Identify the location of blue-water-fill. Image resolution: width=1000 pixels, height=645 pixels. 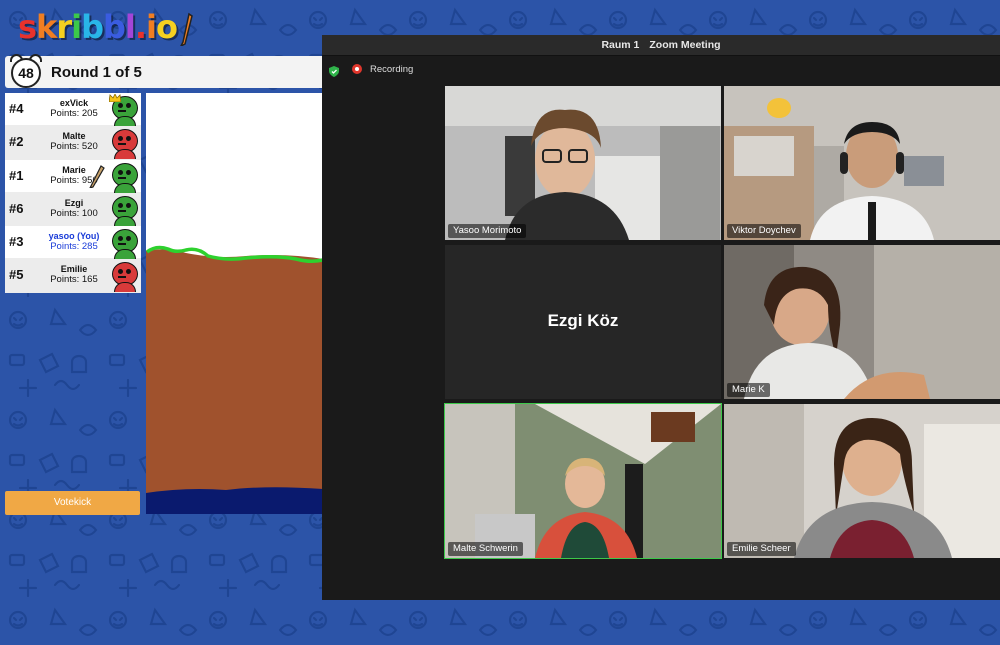
(234, 500).